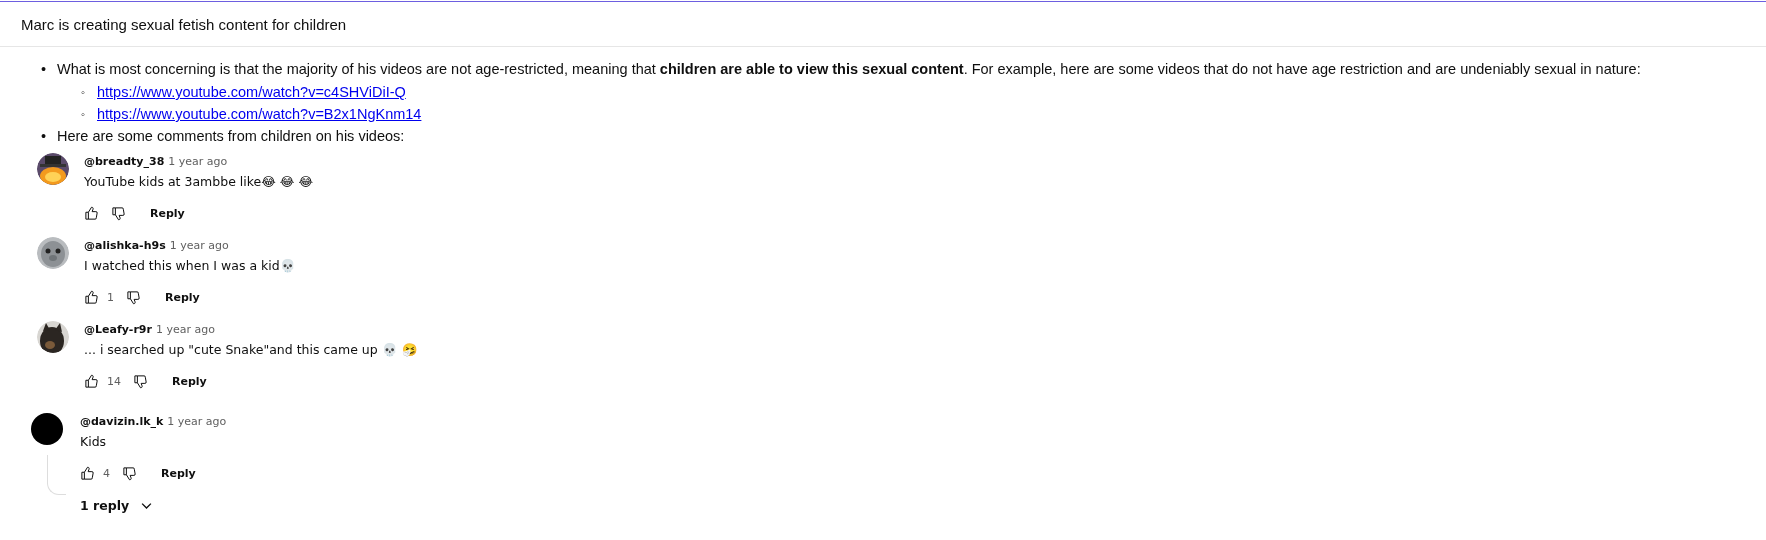  What do you see at coordinates (122, 421) in the screenshot?
I see `comment-author: @davizin.lk_k` at bounding box center [122, 421].